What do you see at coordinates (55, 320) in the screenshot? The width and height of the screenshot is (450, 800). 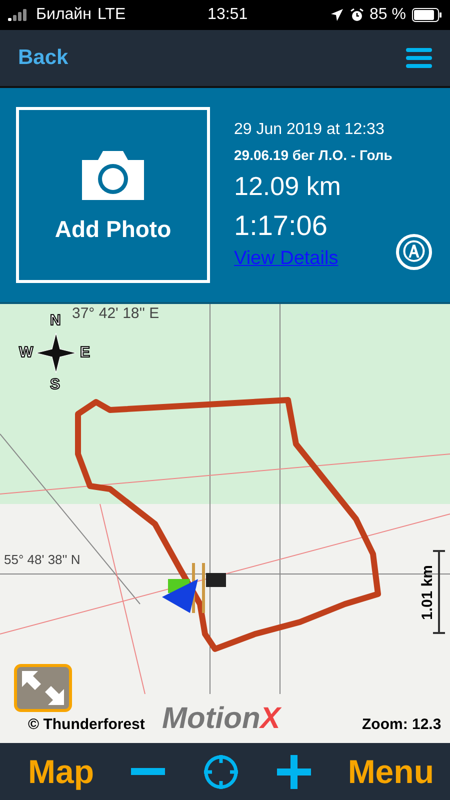 I see `compass-north-label: N` at bounding box center [55, 320].